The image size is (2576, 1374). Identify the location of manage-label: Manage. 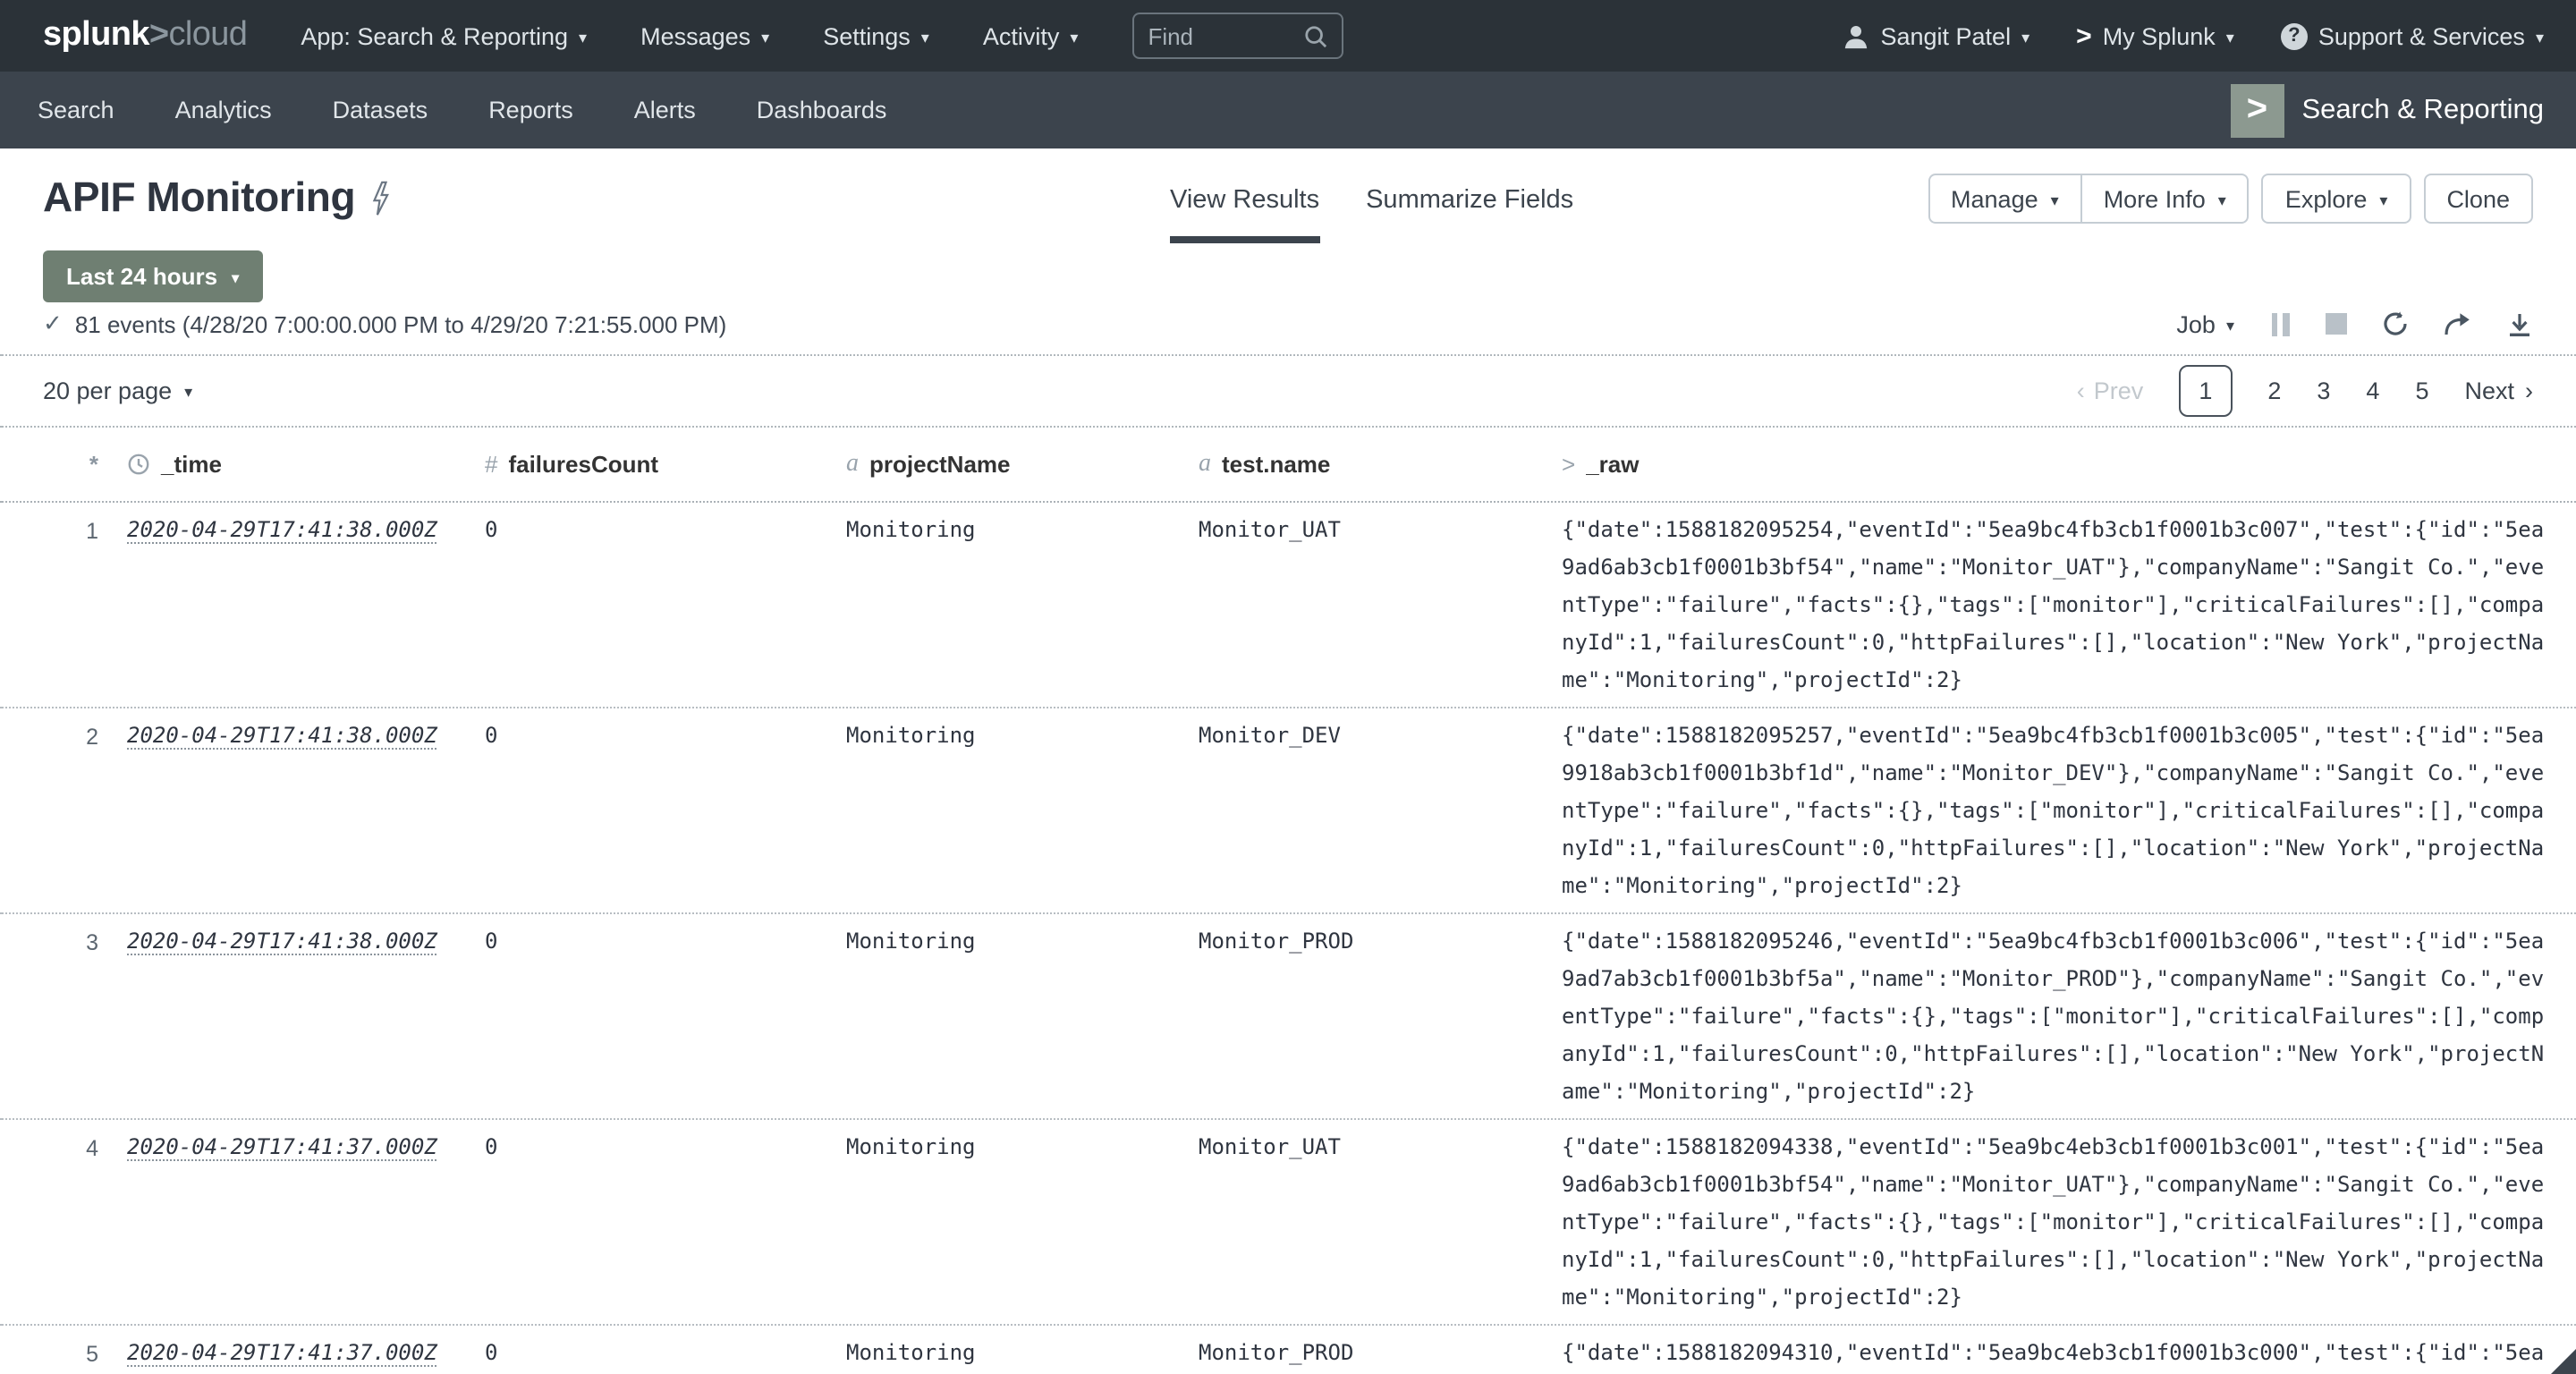
(1994, 198).